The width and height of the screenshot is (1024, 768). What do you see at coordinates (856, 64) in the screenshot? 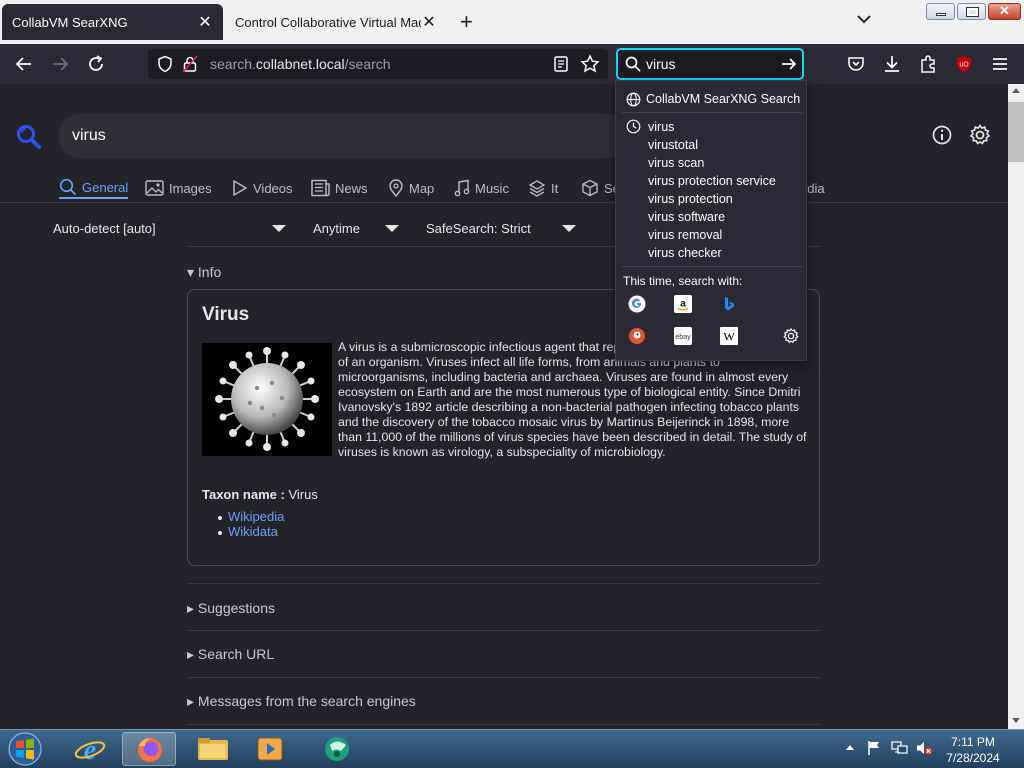
I see `pocket-icon` at bounding box center [856, 64].